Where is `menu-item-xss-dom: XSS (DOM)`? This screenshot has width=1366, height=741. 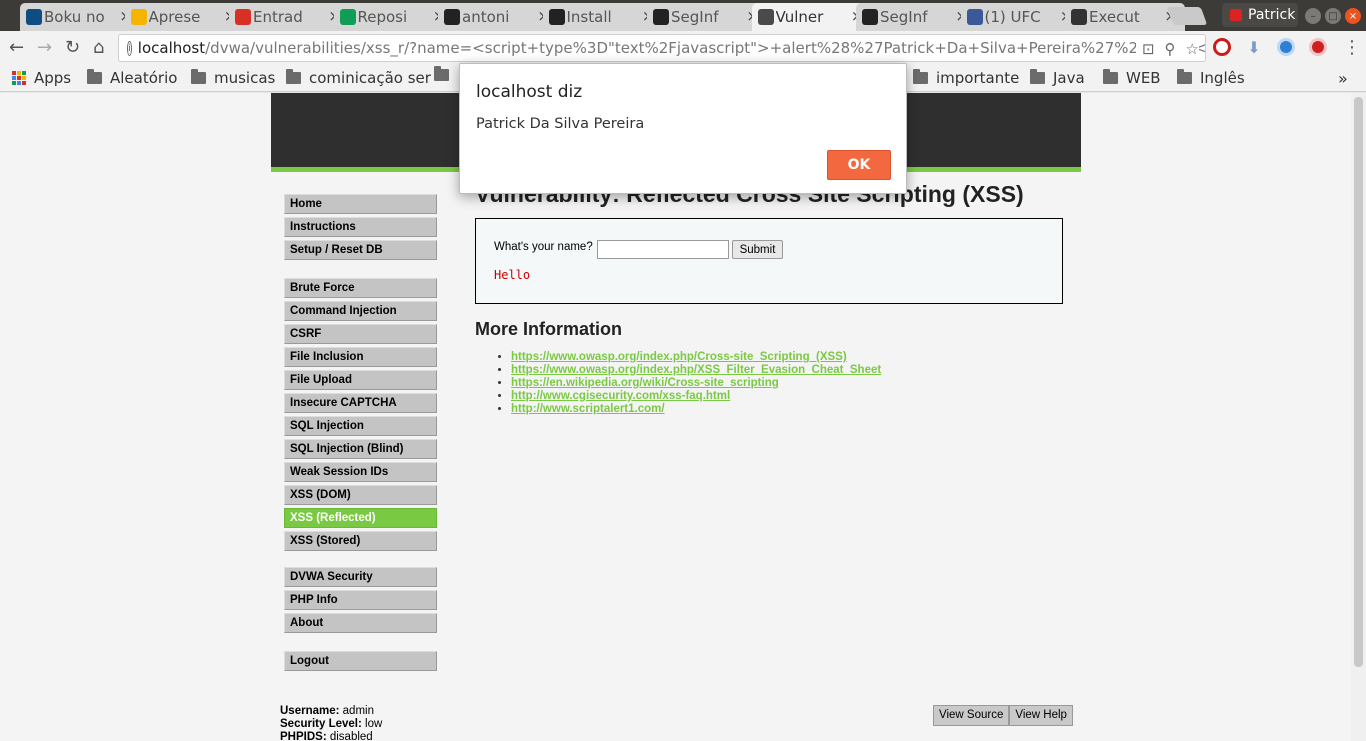
menu-item-xss-dom: XSS (DOM) is located at coordinates (360, 495).